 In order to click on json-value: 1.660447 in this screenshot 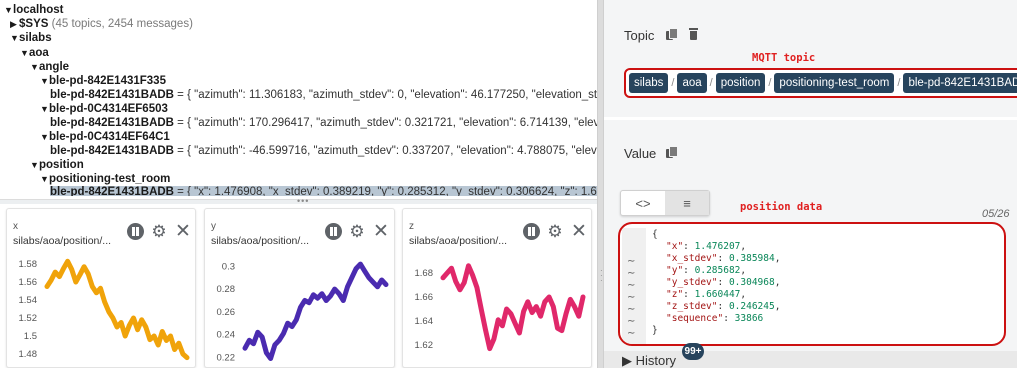, I will do `click(717, 294)`.